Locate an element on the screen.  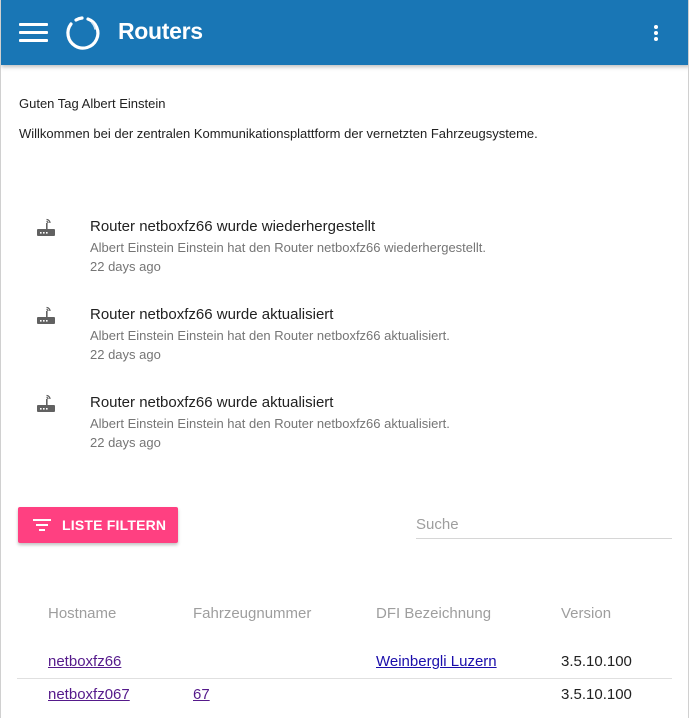
dfi-link: Weinbergli Luzern is located at coordinates (436, 661).